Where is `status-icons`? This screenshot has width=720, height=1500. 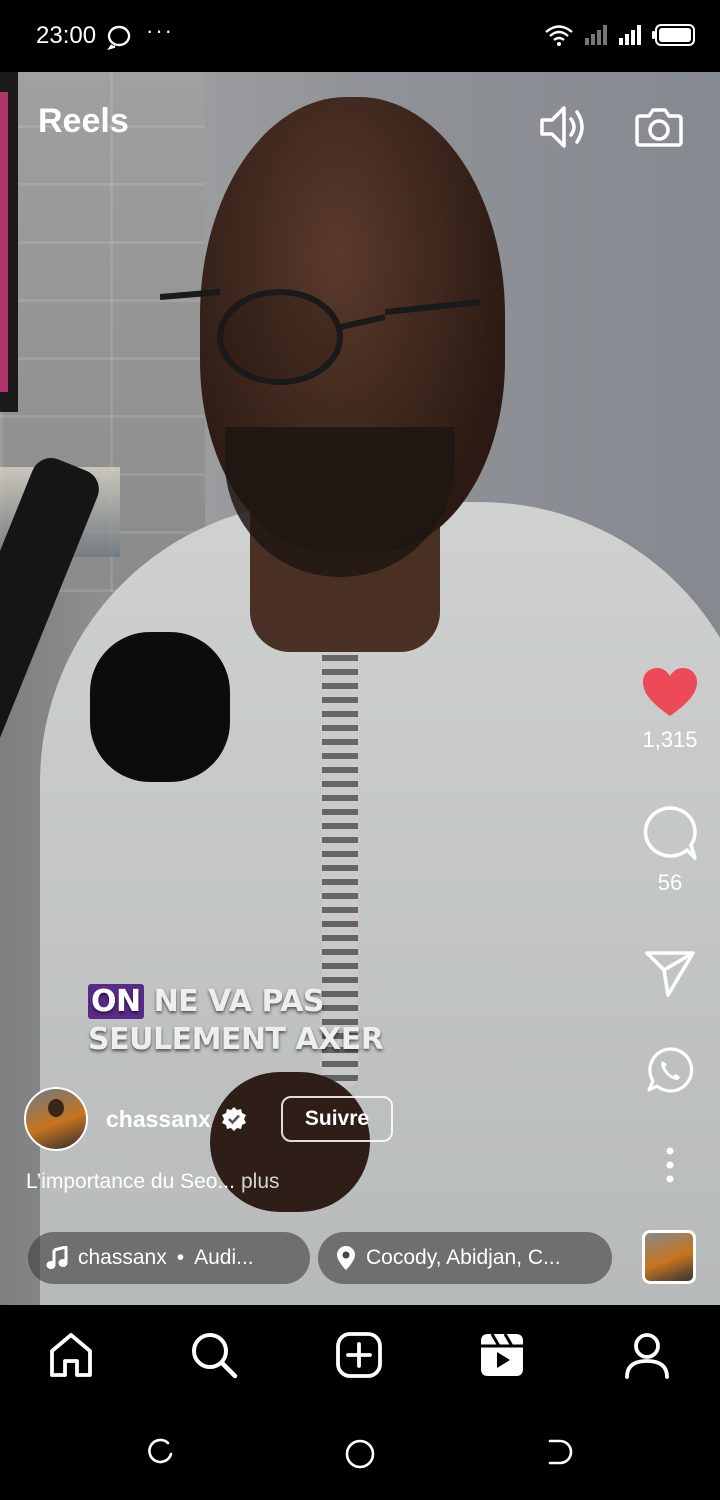 status-icons is located at coordinates (620, 35).